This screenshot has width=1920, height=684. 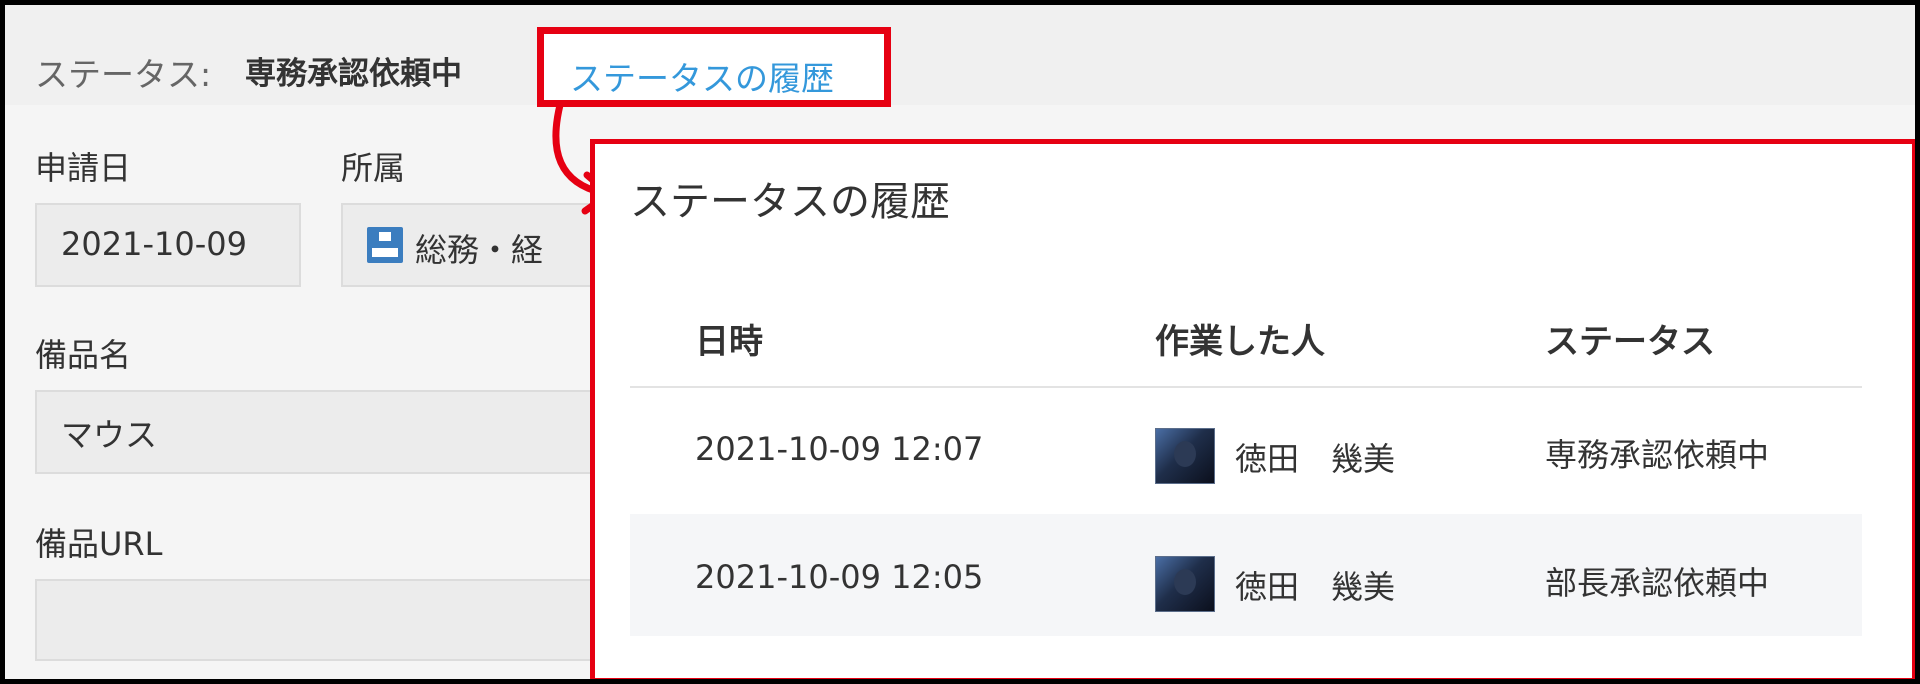 I want to click on application-date-label: 申請日, so click(x=83, y=168).